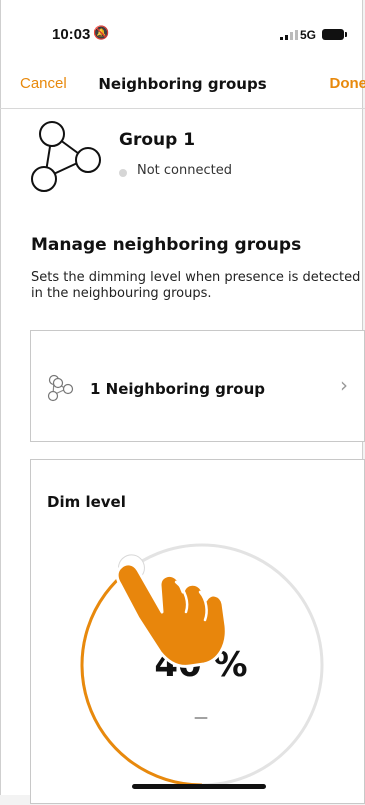  Describe the element at coordinates (60, 388) in the screenshot. I see `neighbor-groups-icon` at that location.